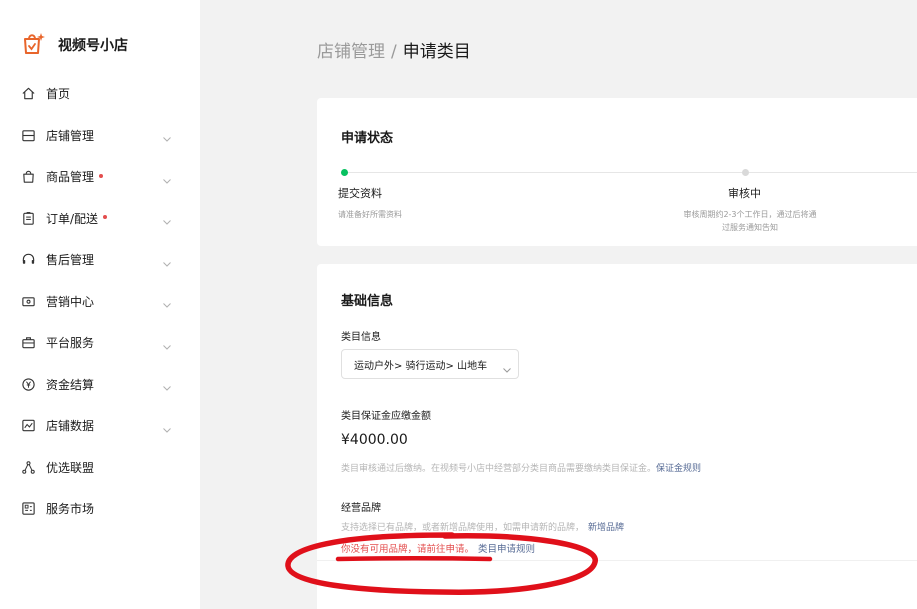 The height and width of the screenshot is (609, 917). Describe the element at coordinates (407, 549) in the screenshot. I see `no-brand-warning-text: 你没有可用品牌，请前往申请。` at that location.